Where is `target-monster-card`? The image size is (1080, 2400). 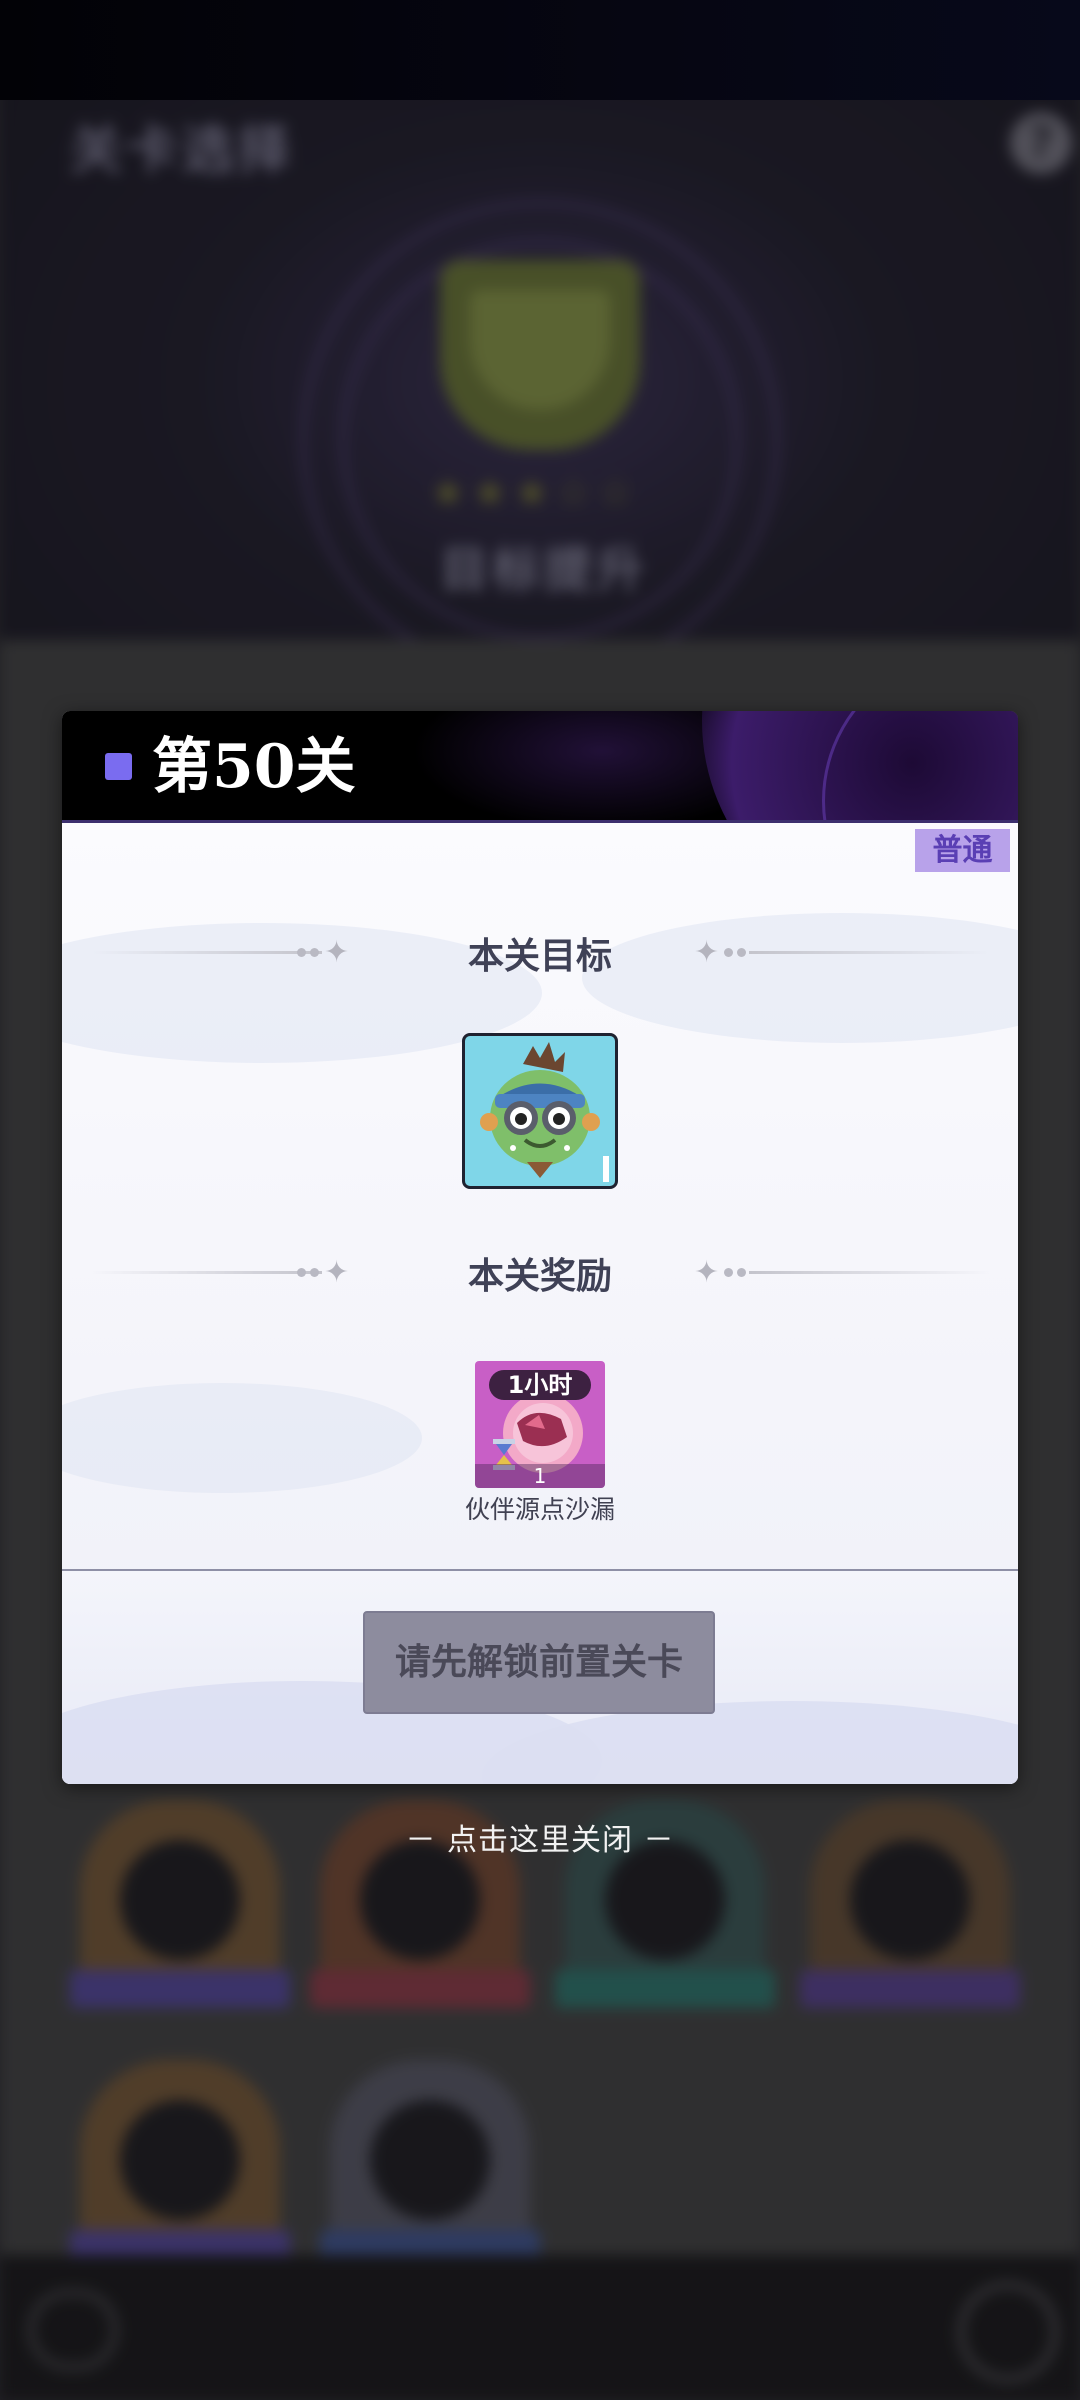
target-monster-card is located at coordinates (540, 1111).